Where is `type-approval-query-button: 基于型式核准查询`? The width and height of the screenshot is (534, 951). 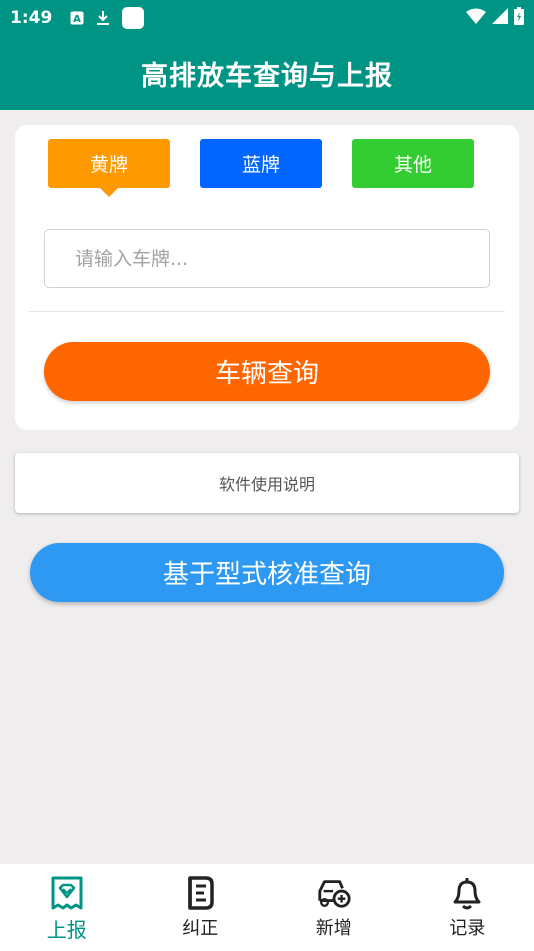
type-approval-query-button: 基于型式核准查询 is located at coordinates (267, 572).